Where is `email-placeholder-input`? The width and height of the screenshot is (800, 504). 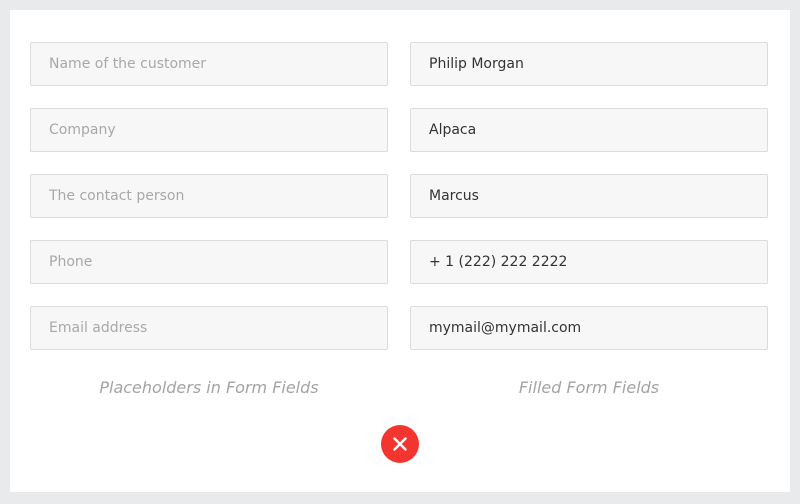 email-placeholder-input is located at coordinates (209, 328).